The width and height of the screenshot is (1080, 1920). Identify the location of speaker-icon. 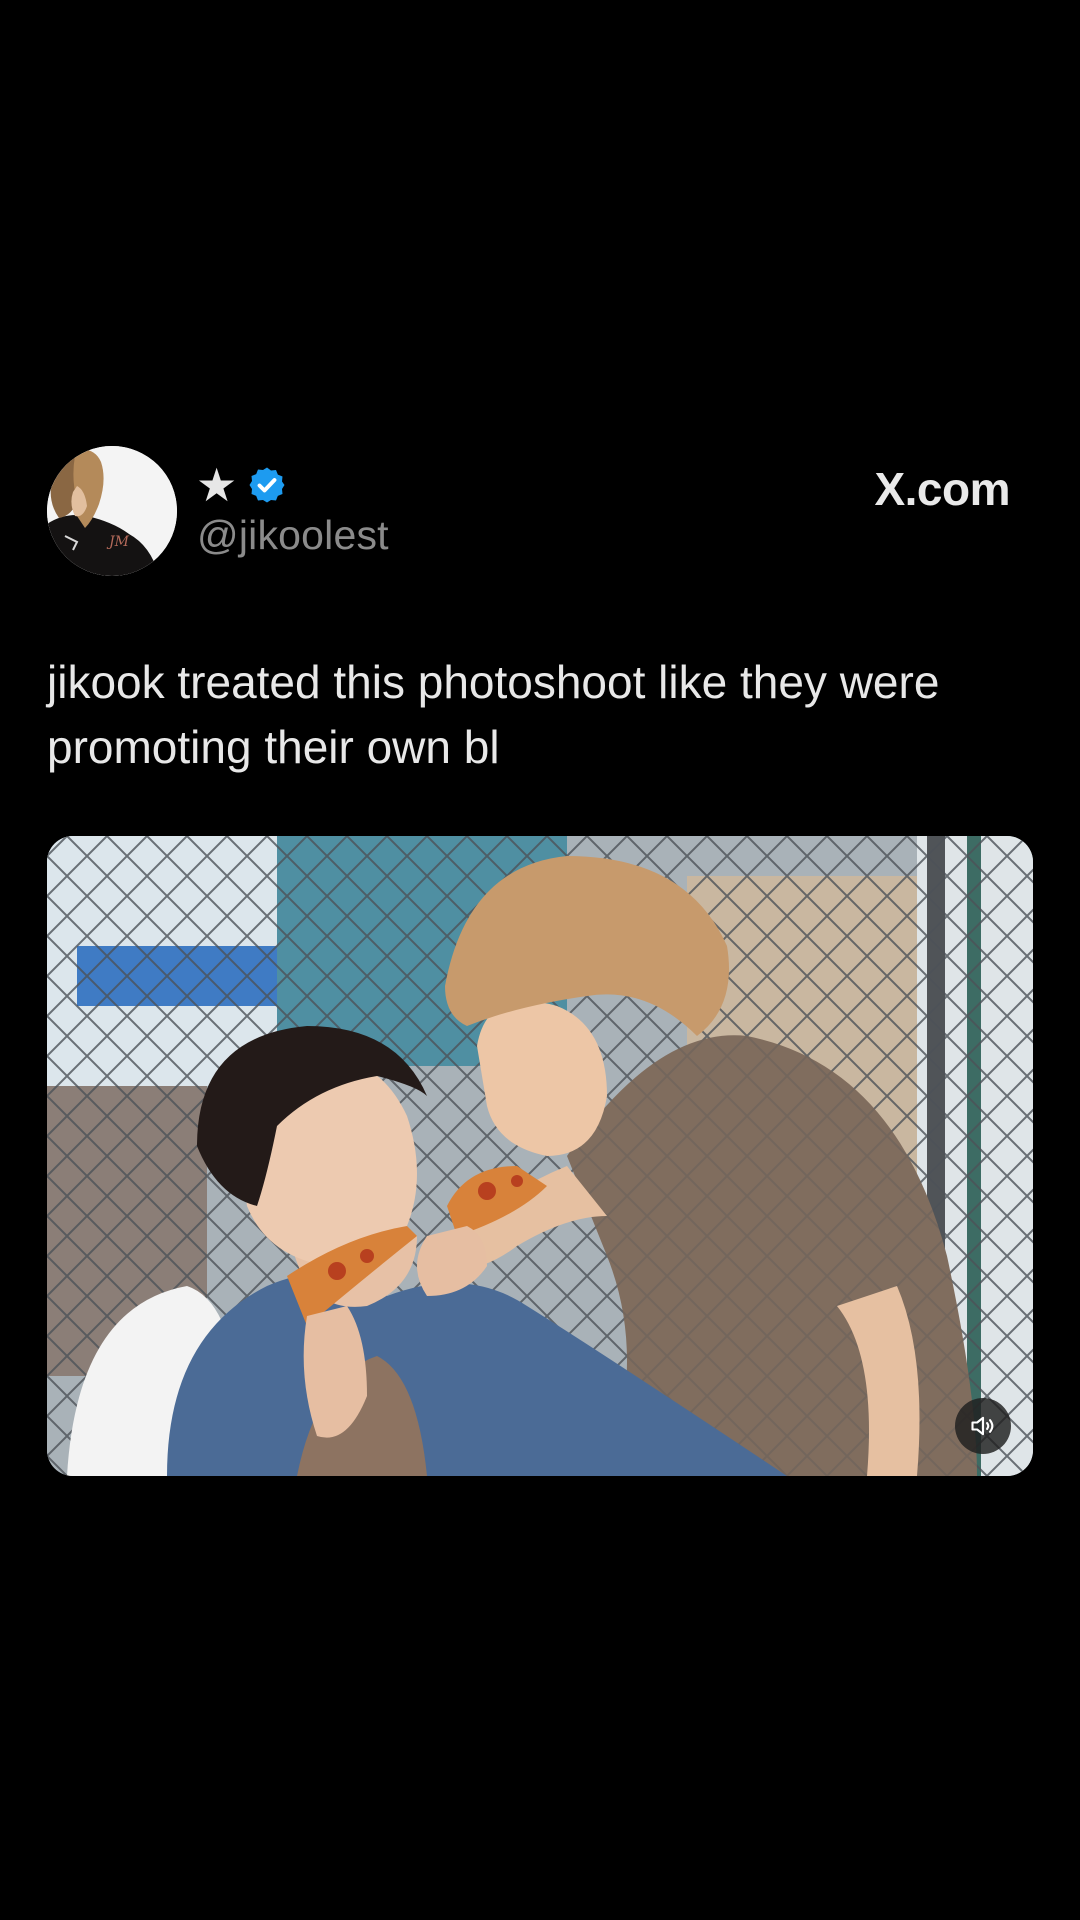
(982, 1426).